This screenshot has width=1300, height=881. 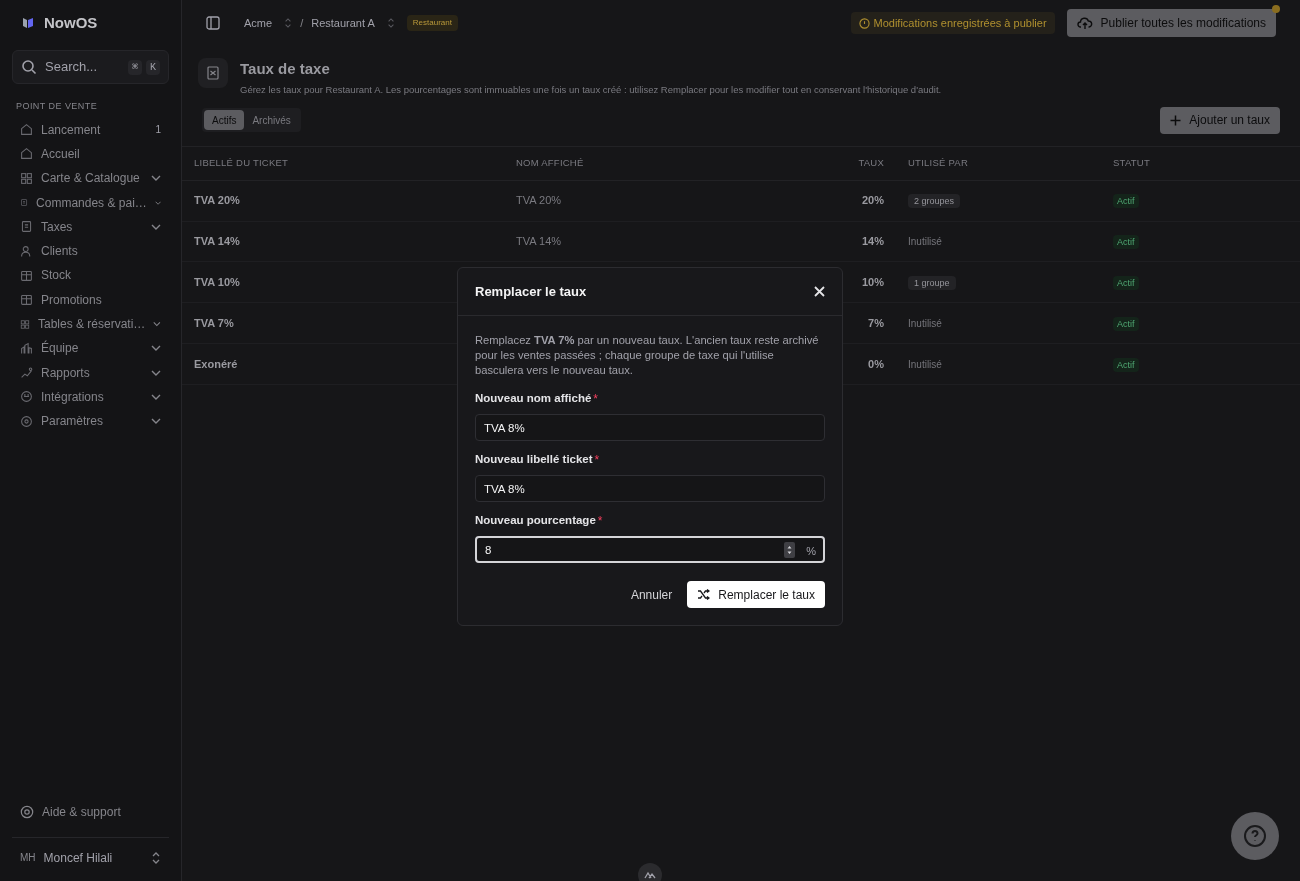 What do you see at coordinates (872, 282) in the screenshot?
I see `table-cell: 10%` at bounding box center [872, 282].